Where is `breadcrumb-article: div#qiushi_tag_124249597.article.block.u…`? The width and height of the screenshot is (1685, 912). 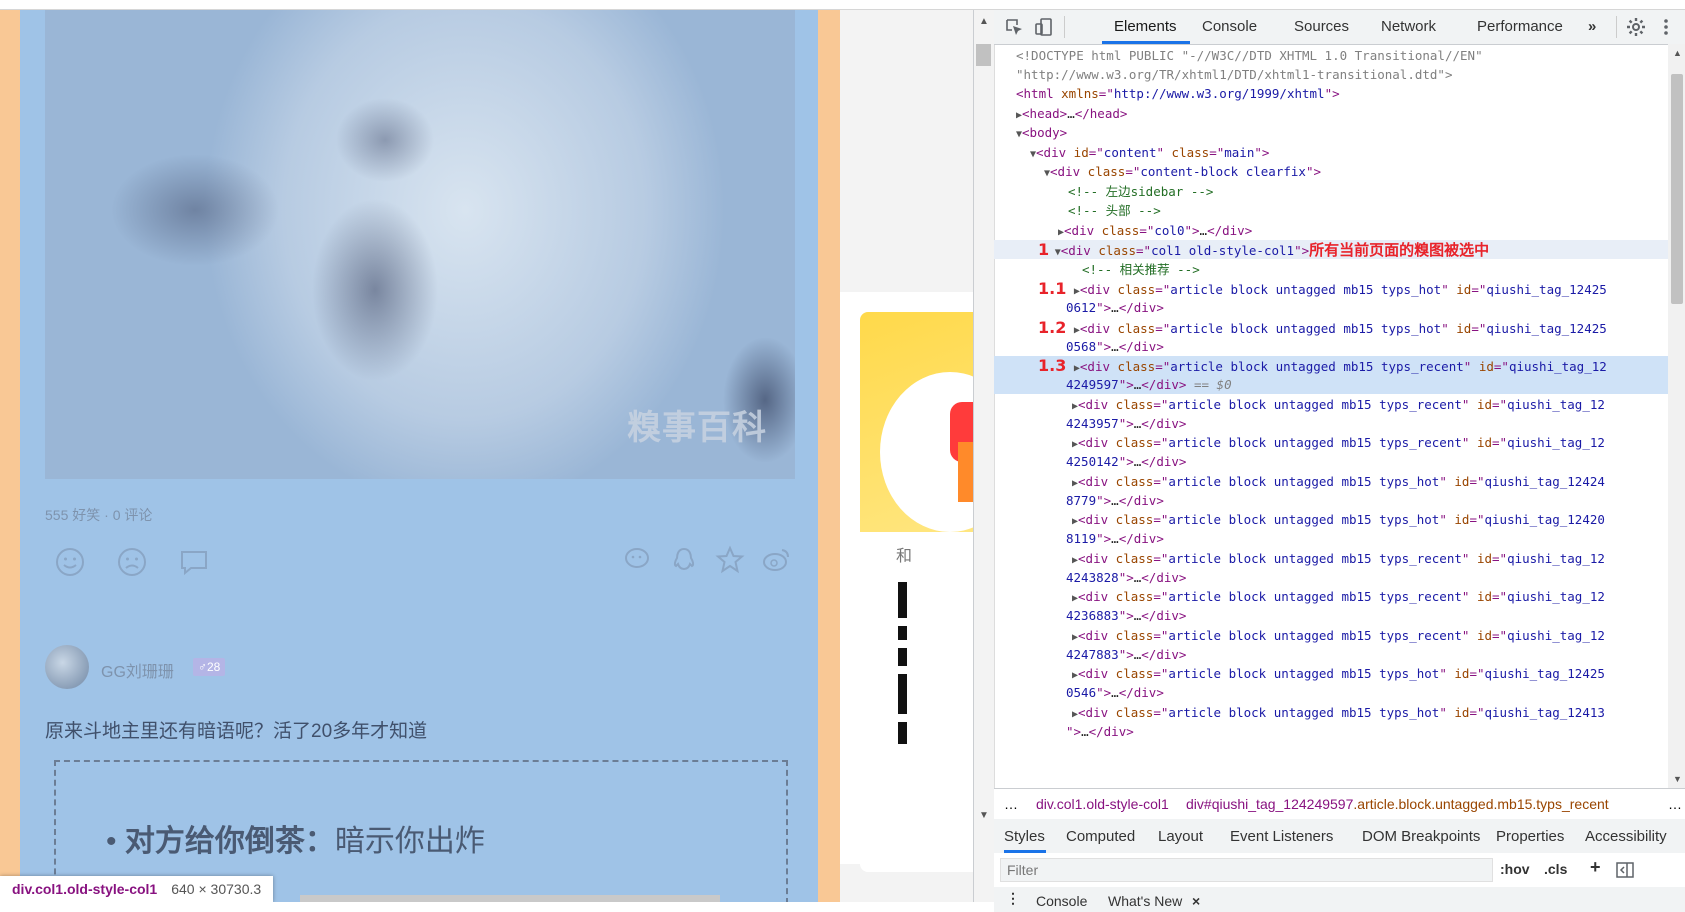
breadcrumb-article: div#qiushi_tag_124249597.article.block.u… is located at coordinates (1397, 804).